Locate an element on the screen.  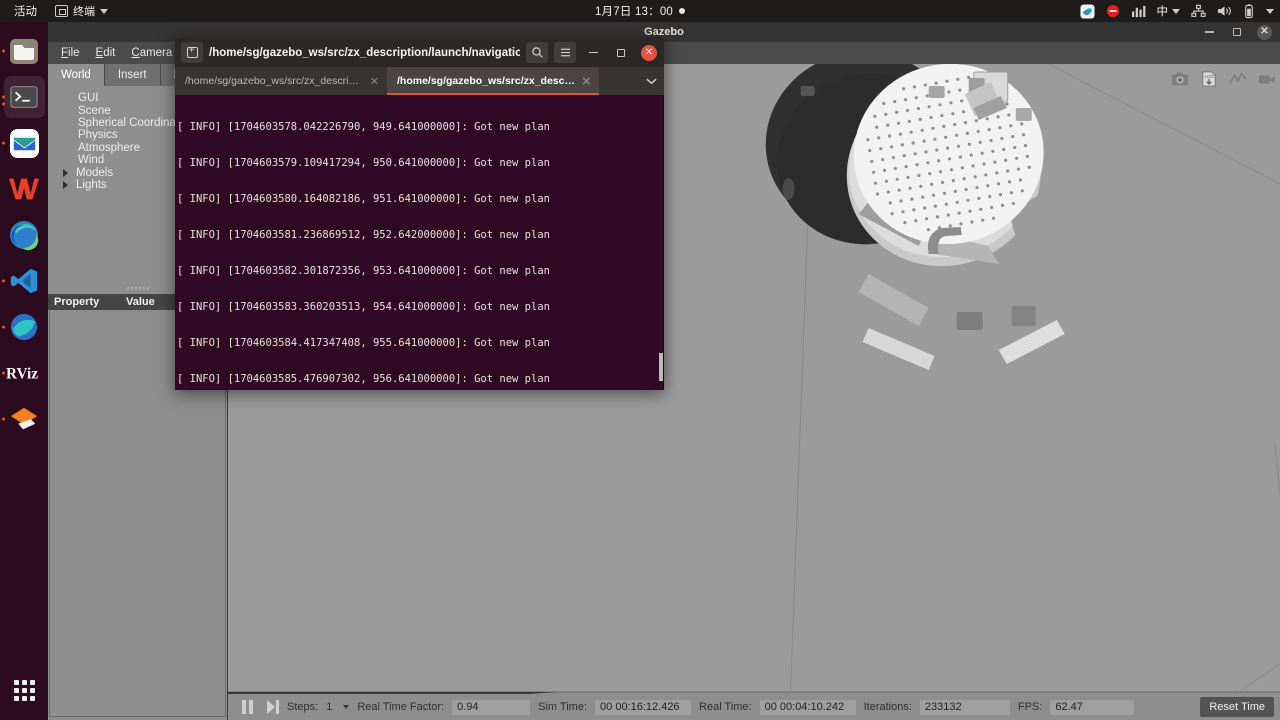
video-record-icon is located at coordinates (1267, 79).